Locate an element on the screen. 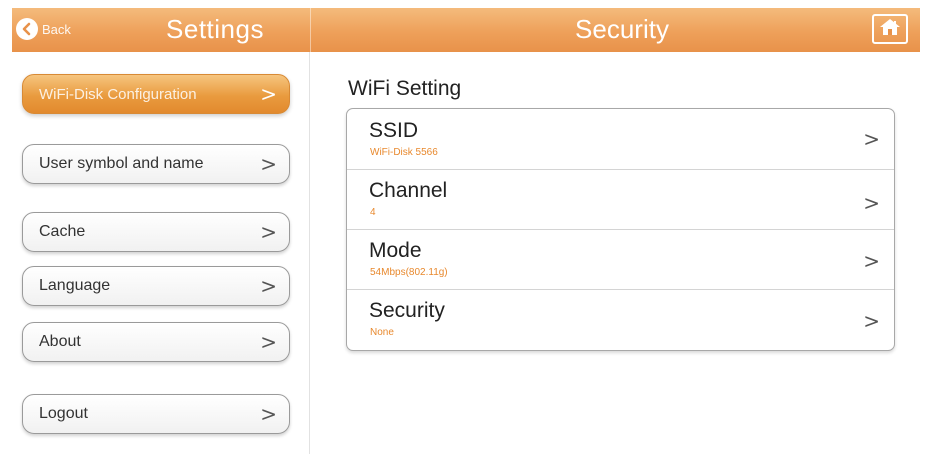 The height and width of the screenshot is (454, 931). setting-value: None is located at coordinates (382, 332).